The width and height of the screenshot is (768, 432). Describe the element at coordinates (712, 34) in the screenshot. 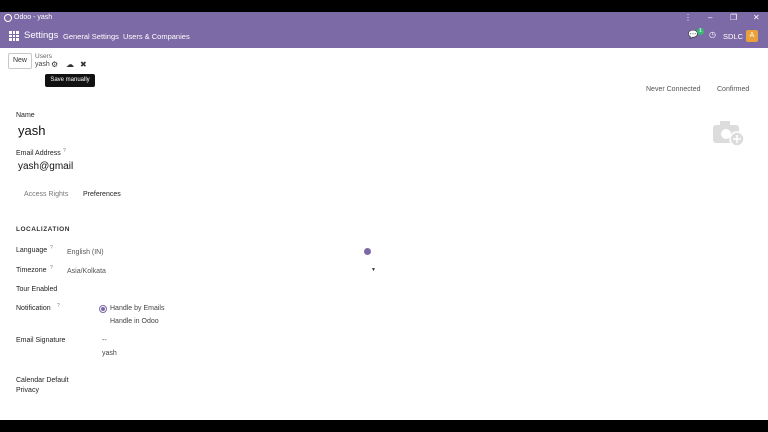

I see `clock-icon: ◷` at that location.